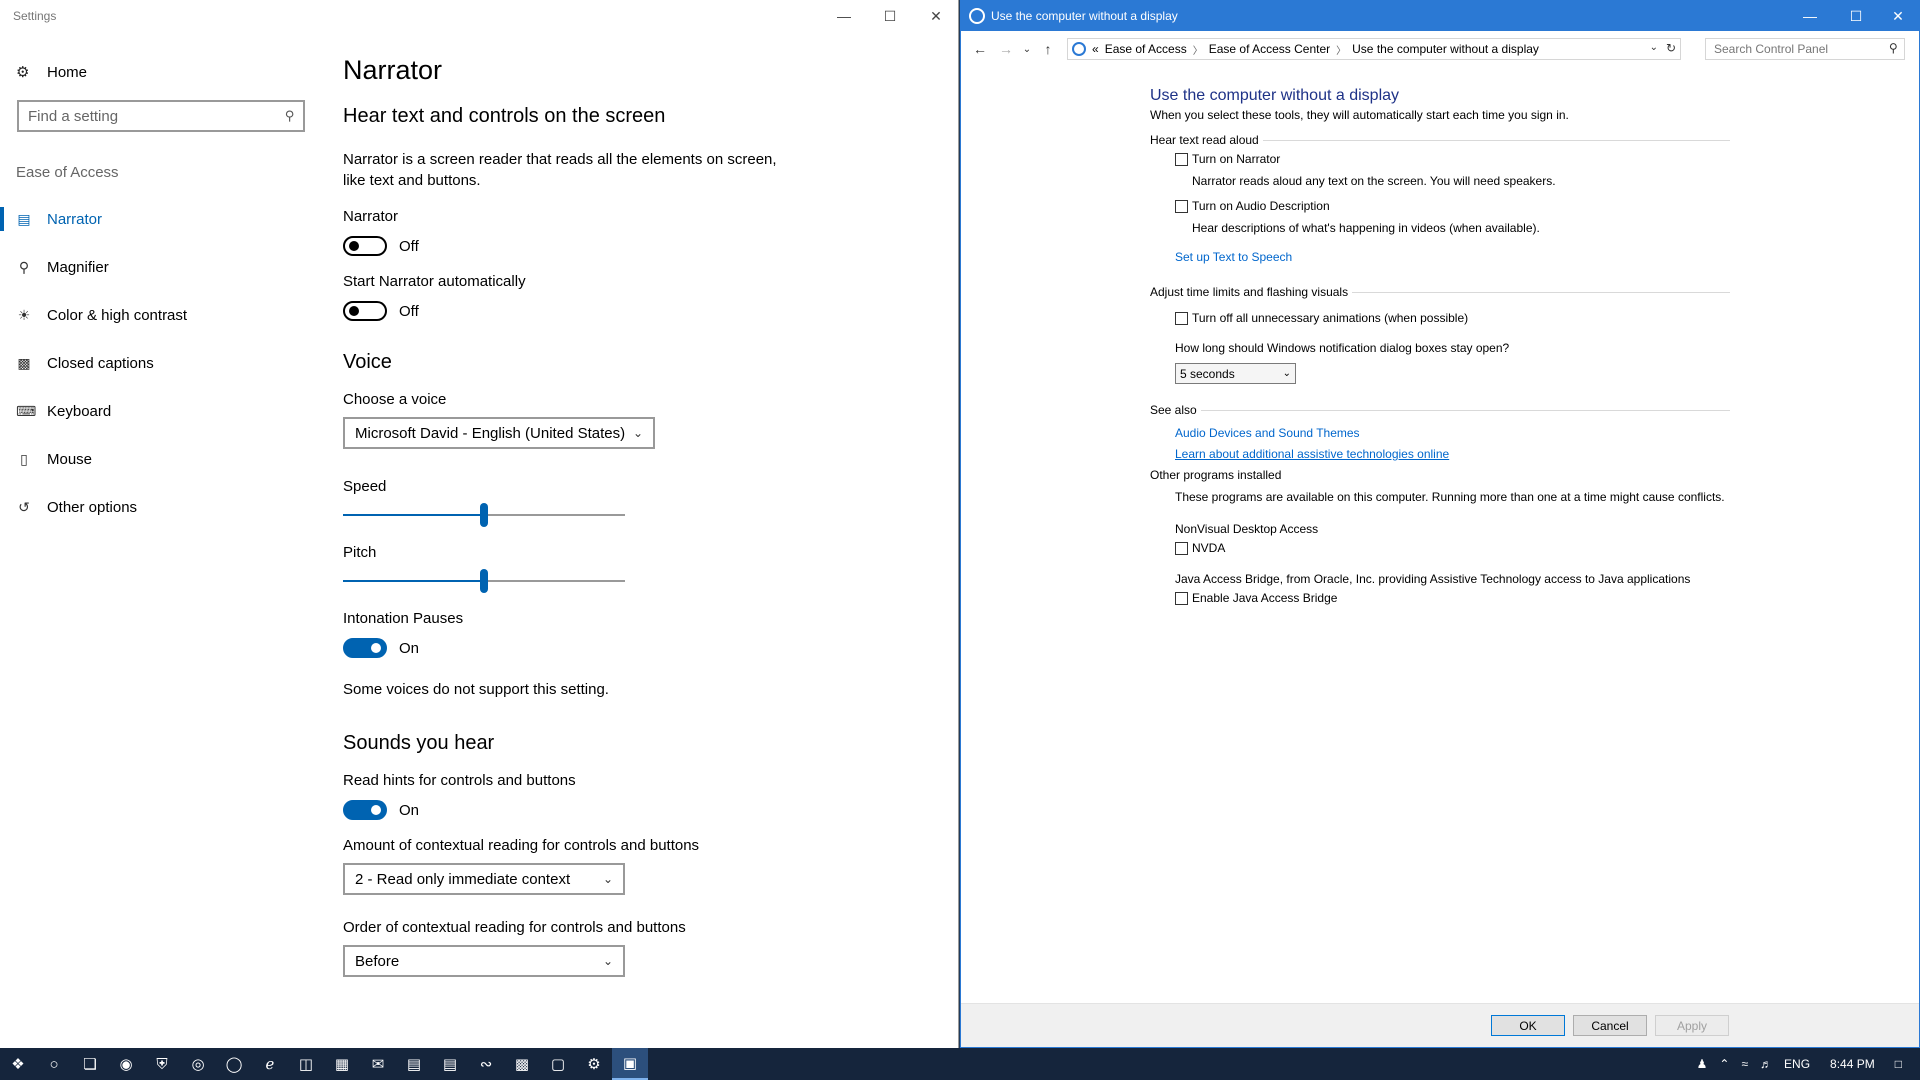  I want to click on recent-pages-chevron-icon: ⌄, so click(1027, 49).